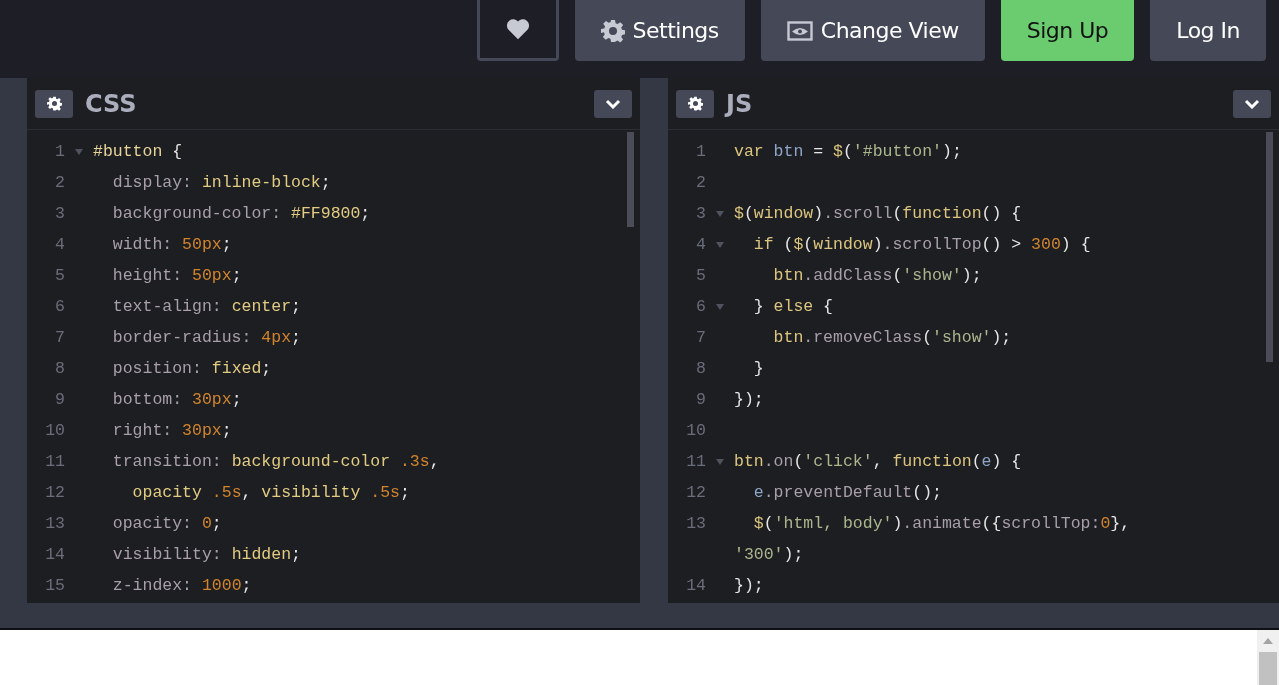 This screenshot has height=685, width=1279. Describe the element at coordinates (769, 554) in the screenshot. I see `code-line: '300');` at that location.